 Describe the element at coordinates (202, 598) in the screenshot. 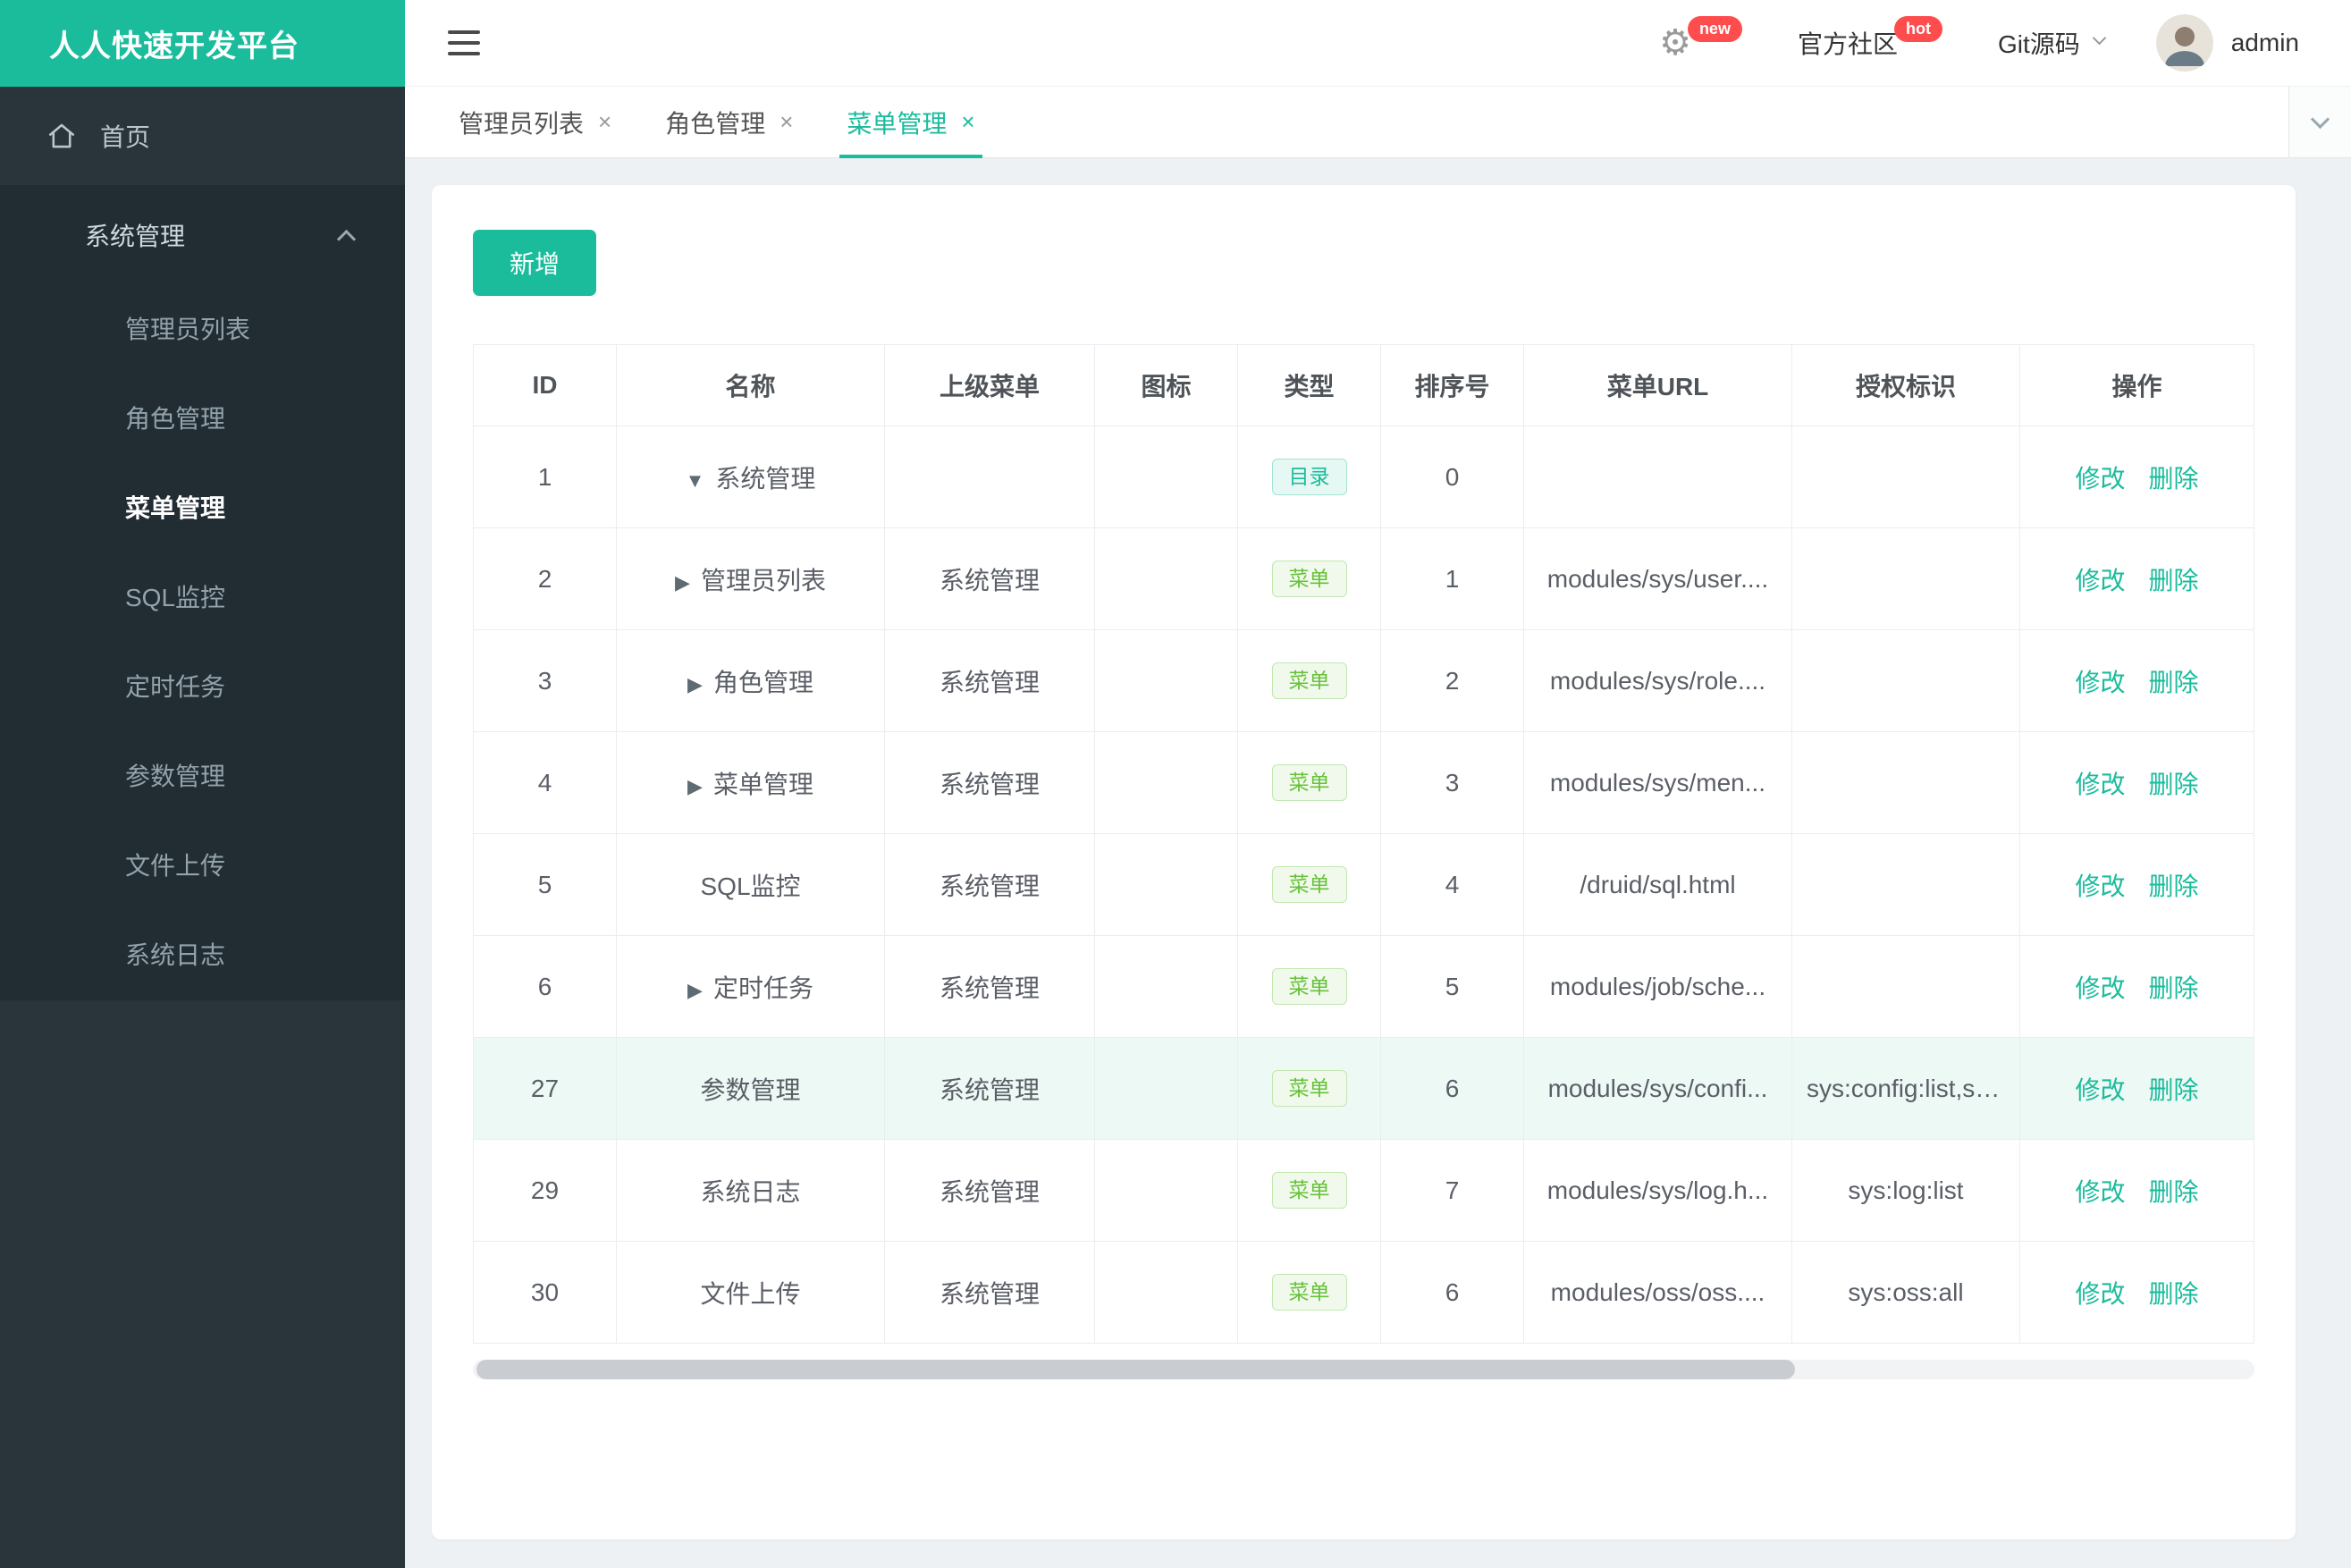

I see `sidebar-item-3: SQL监控` at that location.